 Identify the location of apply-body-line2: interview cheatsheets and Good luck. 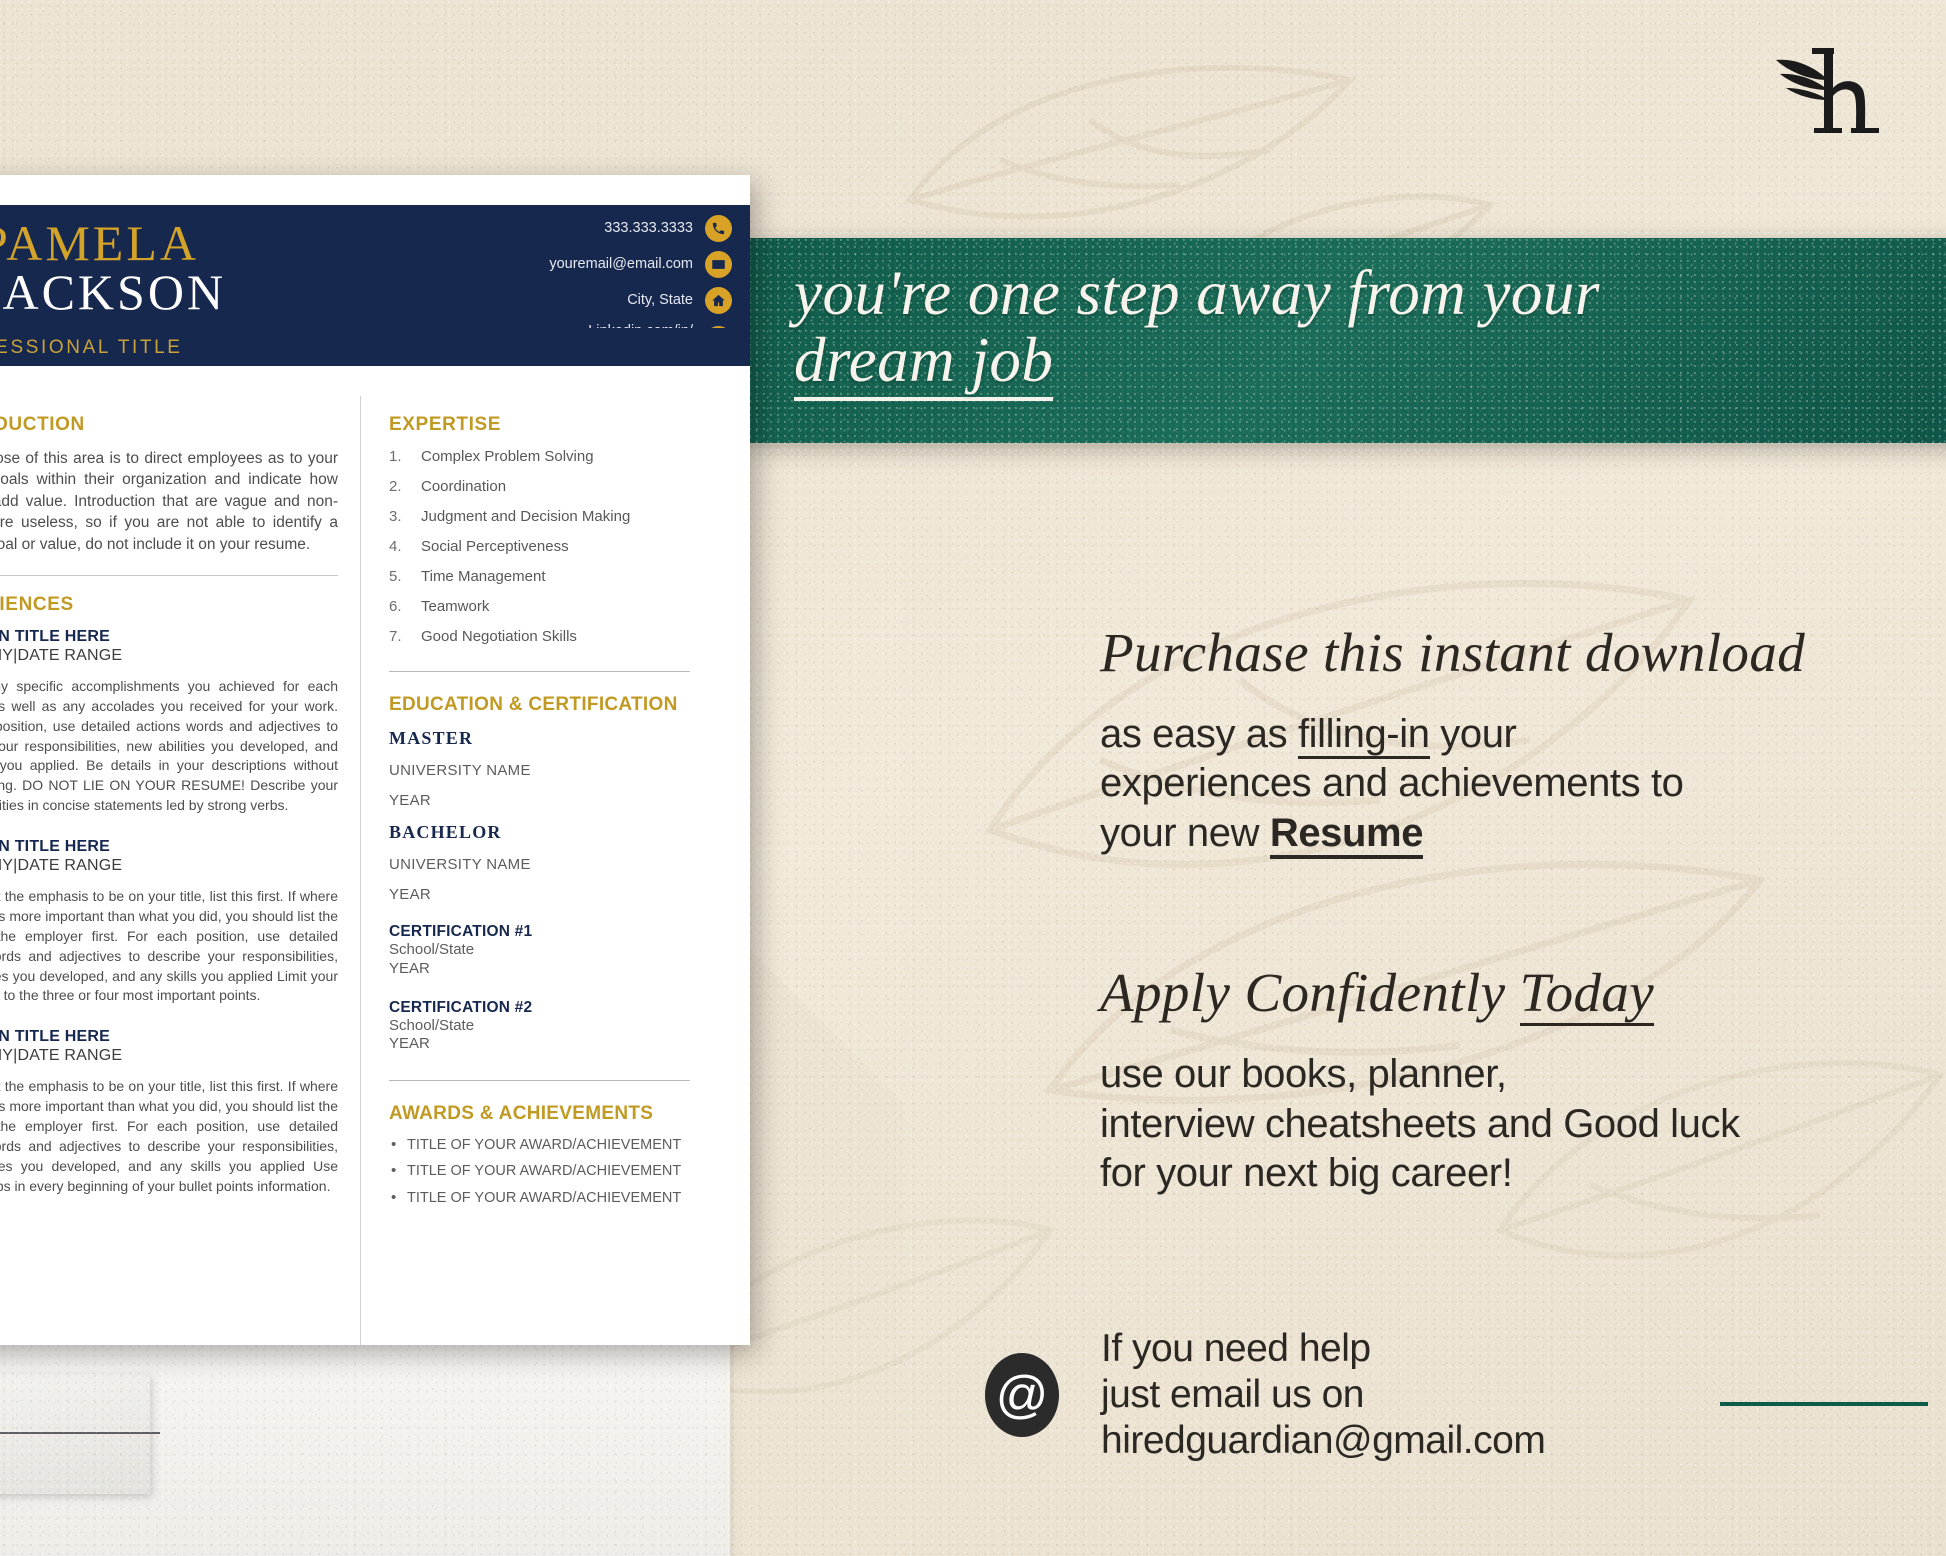
(1420, 1123).